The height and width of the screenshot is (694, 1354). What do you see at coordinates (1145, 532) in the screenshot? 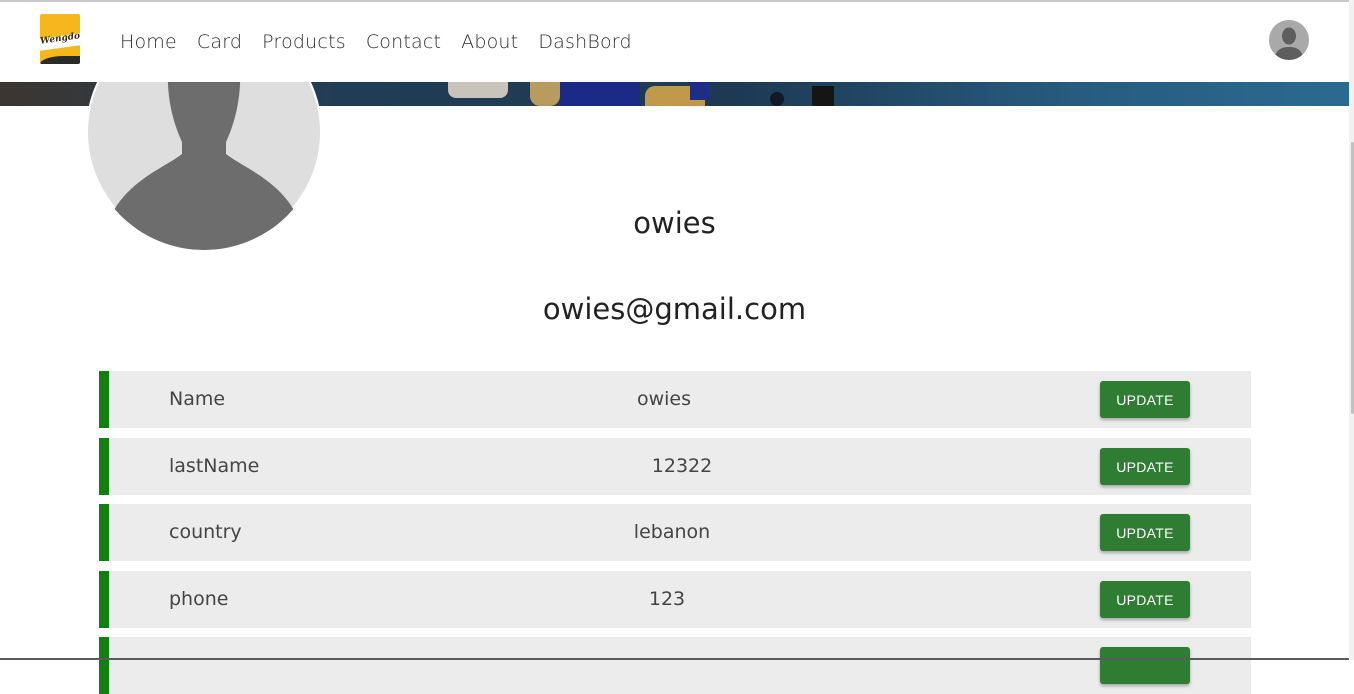
I see `update-country-button: UPDATE` at bounding box center [1145, 532].